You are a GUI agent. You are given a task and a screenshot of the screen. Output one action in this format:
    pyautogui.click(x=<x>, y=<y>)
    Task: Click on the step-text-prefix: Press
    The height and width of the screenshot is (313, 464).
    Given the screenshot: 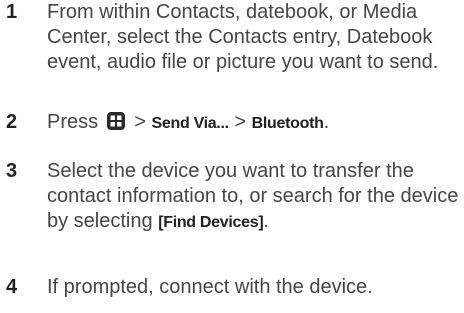 What is the action you would take?
    pyautogui.click(x=75, y=122)
    